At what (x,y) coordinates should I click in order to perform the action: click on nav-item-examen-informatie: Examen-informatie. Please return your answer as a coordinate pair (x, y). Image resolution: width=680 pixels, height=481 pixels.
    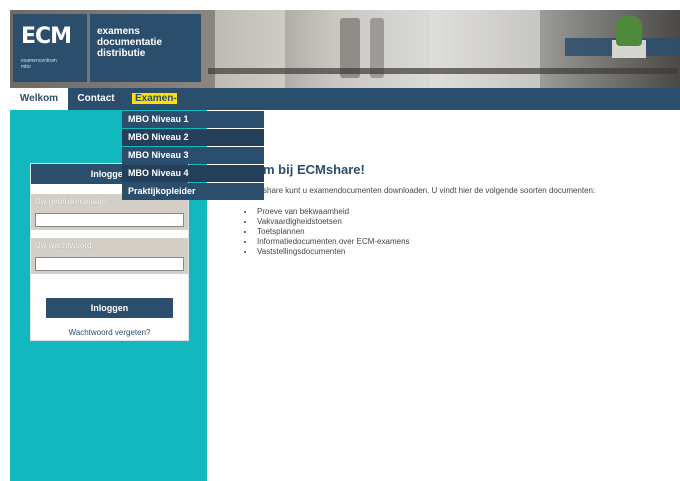
    Looking at the image, I should click on (180, 107).